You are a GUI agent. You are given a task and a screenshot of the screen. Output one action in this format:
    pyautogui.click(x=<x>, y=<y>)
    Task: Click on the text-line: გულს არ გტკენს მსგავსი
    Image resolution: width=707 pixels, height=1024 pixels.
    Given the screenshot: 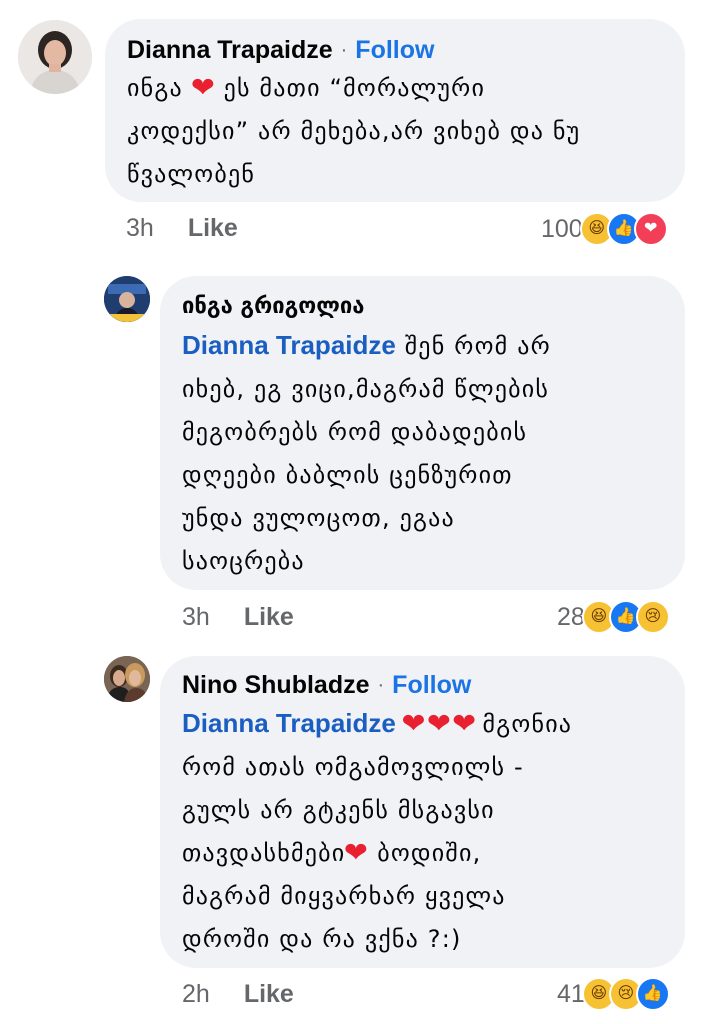 What is the action you would take?
    pyautogui.click(x=338, y=810)
    